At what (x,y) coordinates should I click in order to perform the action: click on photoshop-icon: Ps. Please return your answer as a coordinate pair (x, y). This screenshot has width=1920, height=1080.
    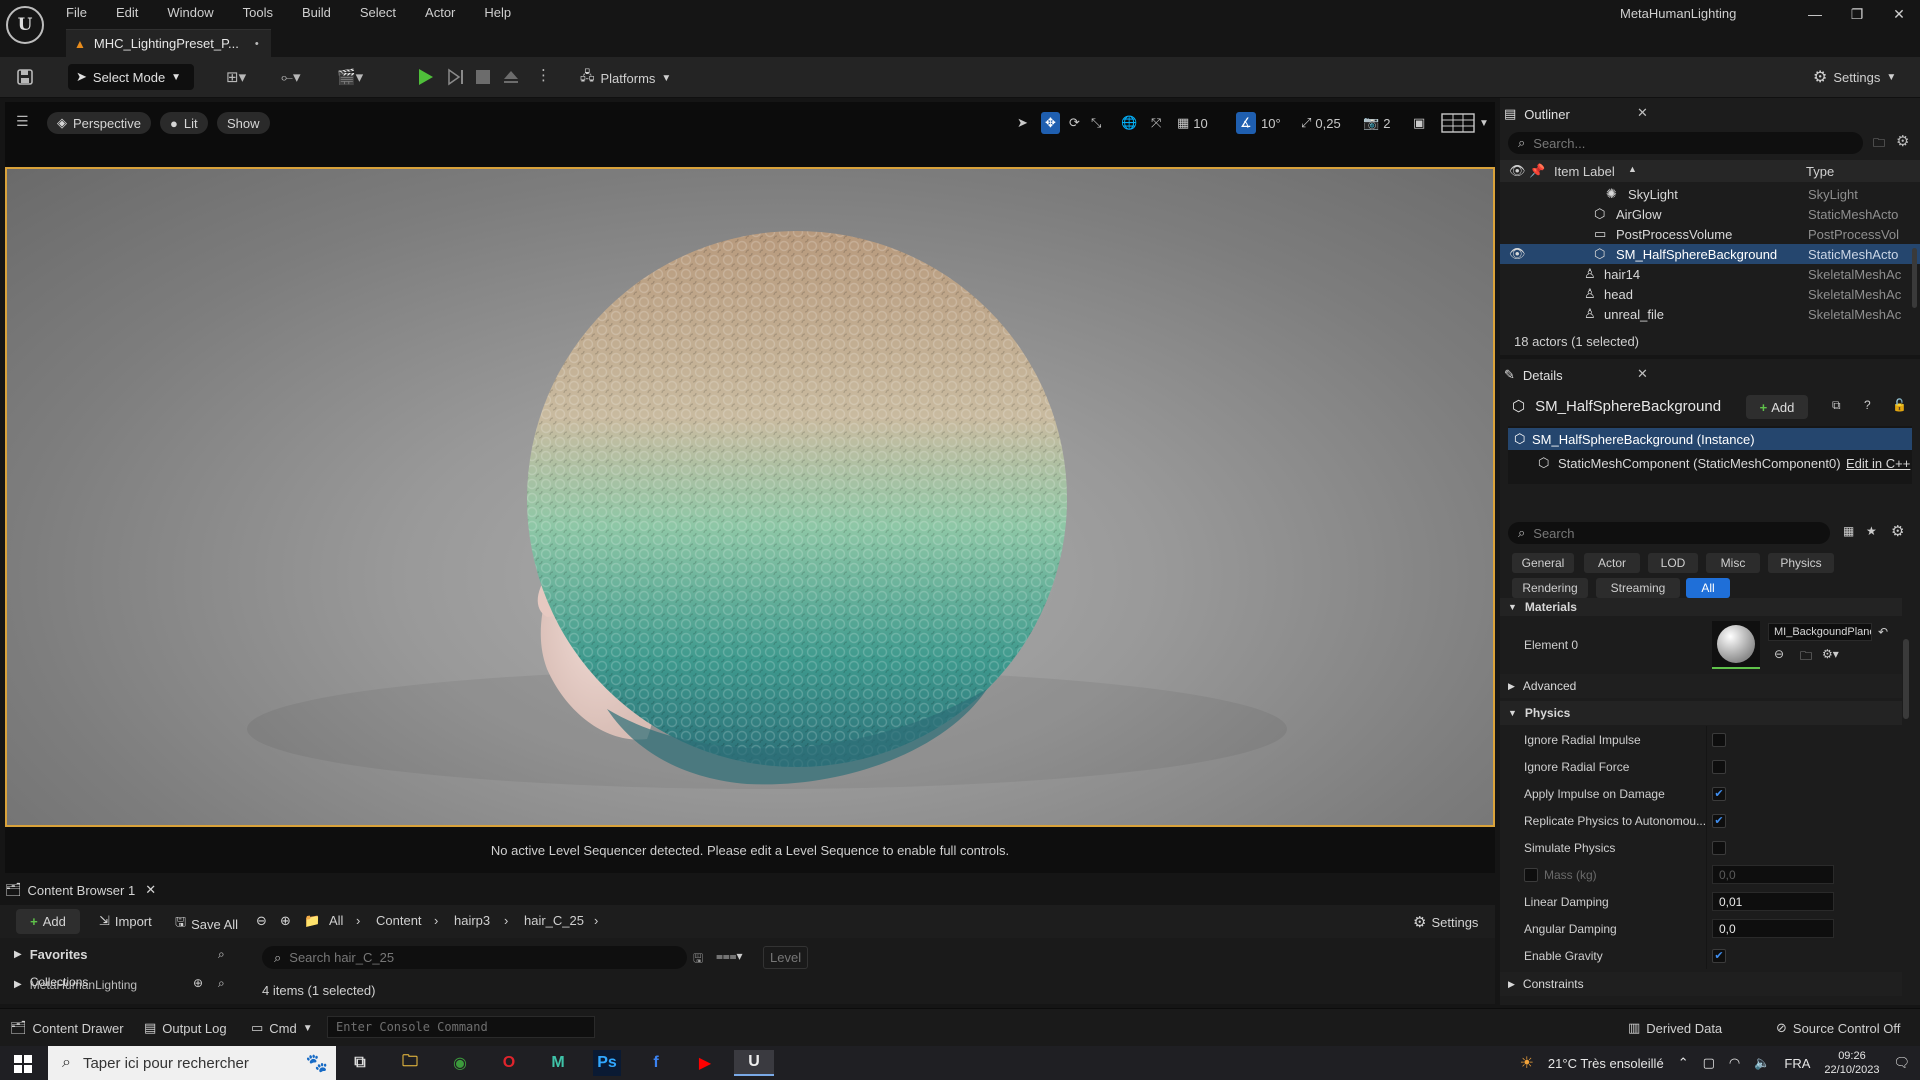
    Looking at the image, I should click on (607, 1063).